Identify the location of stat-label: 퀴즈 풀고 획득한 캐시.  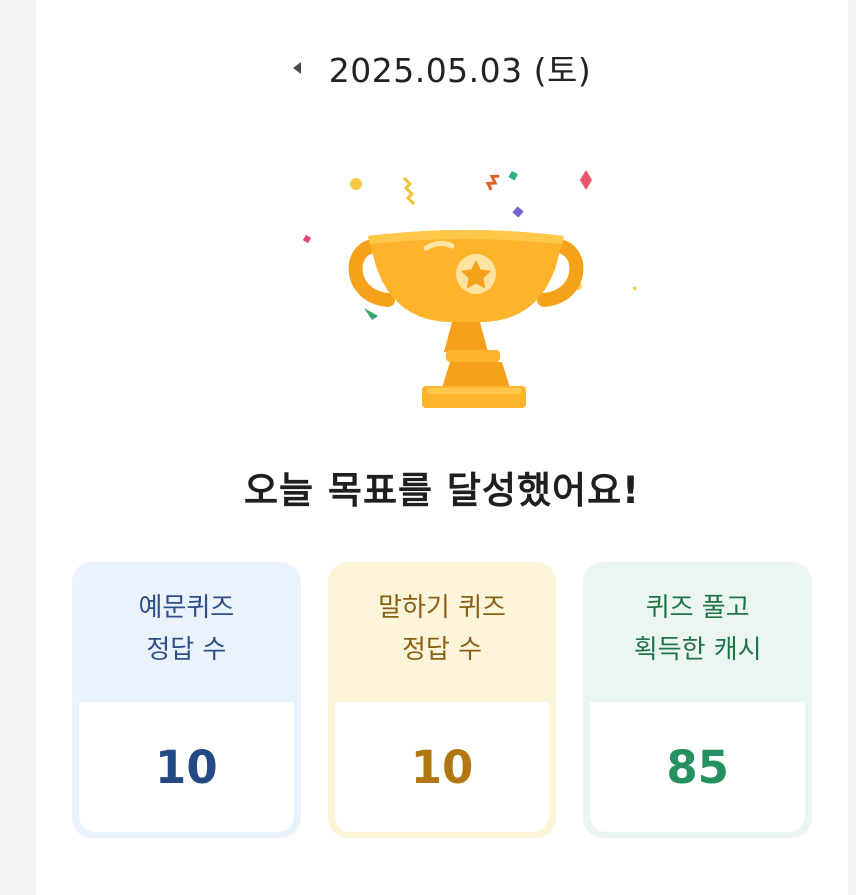
(697, 629).